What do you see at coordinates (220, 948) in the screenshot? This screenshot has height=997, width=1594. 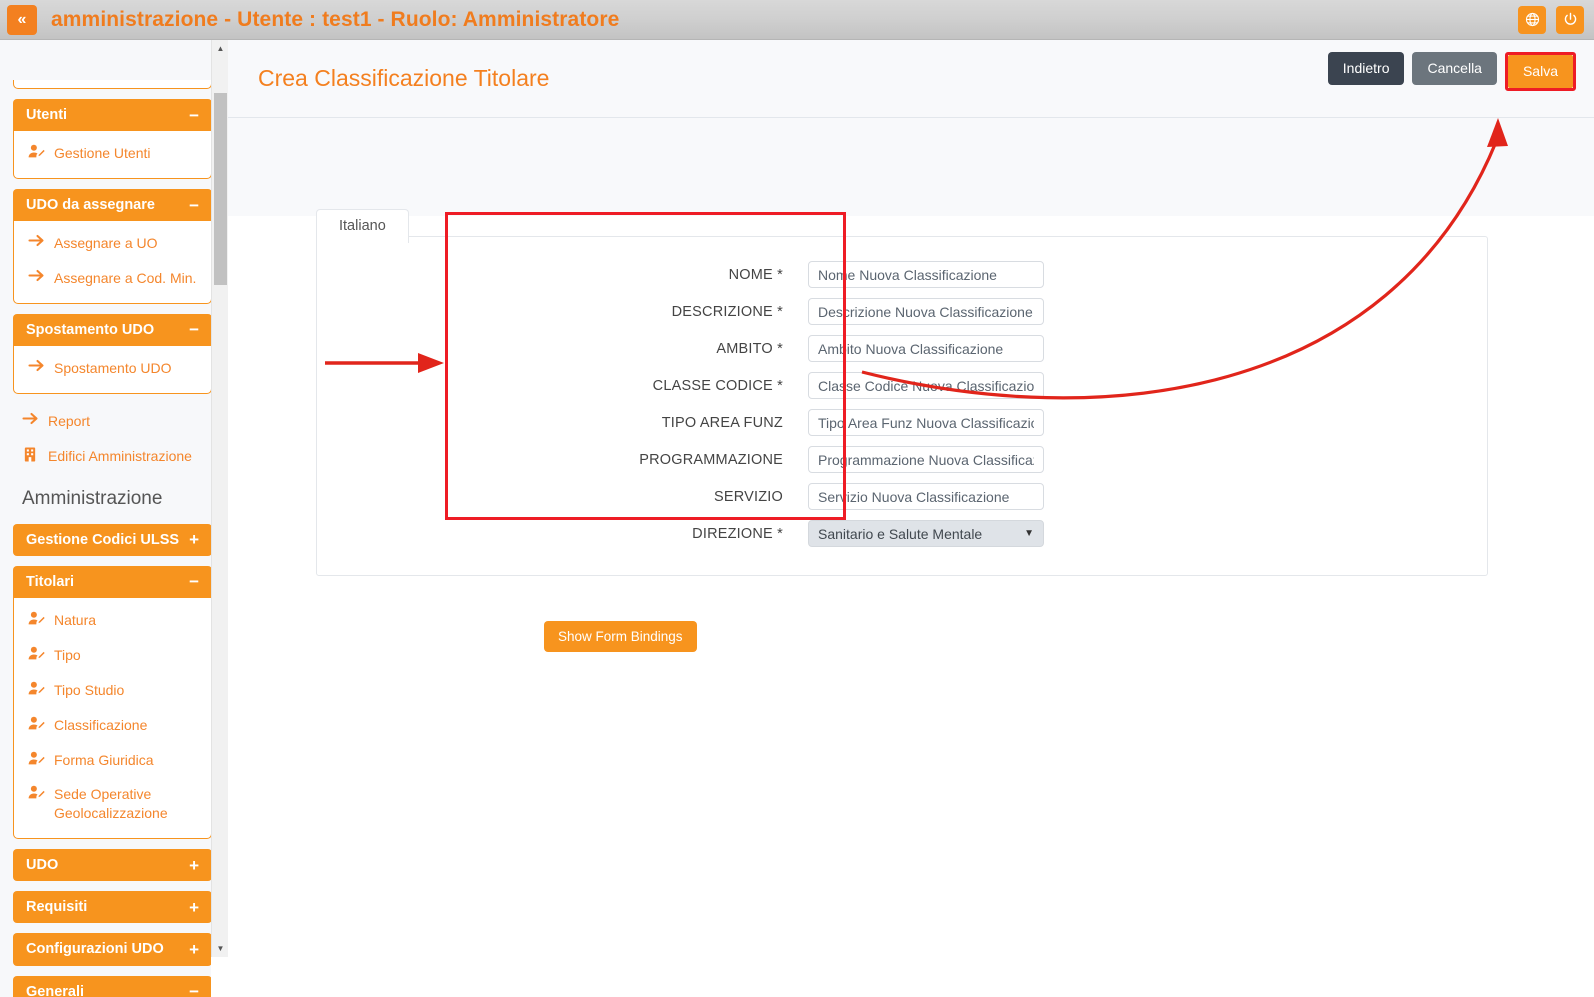 I see `scroll-down-icon: ▼` at bounding box center [220, 948].